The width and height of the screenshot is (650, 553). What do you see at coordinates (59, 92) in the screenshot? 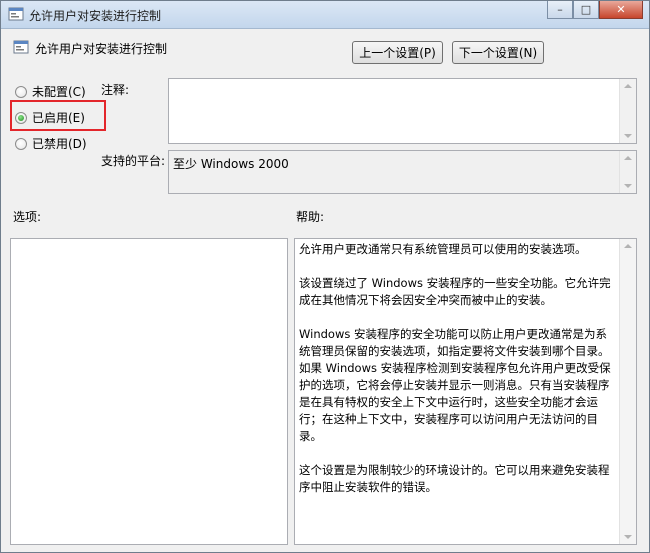
I see `radio-label: 未配置(C)` at bounding box center [59, 92].